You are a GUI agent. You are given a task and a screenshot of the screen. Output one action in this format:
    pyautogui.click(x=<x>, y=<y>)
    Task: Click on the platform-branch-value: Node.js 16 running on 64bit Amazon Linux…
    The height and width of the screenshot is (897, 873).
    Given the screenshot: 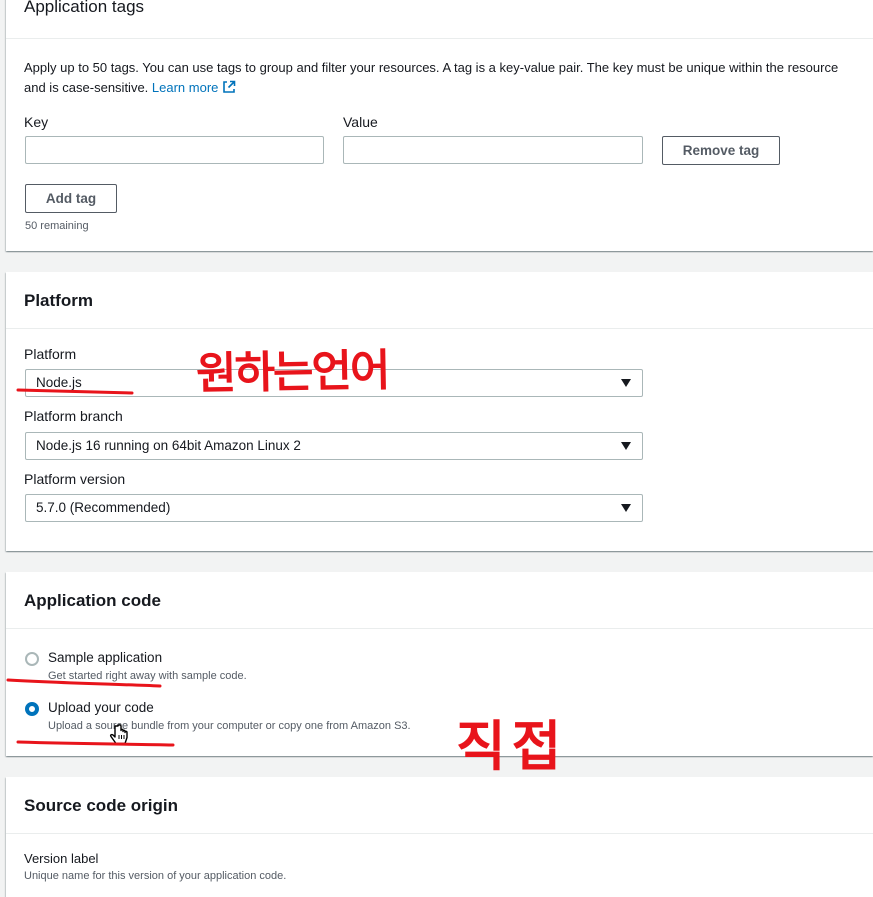 What is the action you would take?
    pyautogui.click(x=168, y=445)
    